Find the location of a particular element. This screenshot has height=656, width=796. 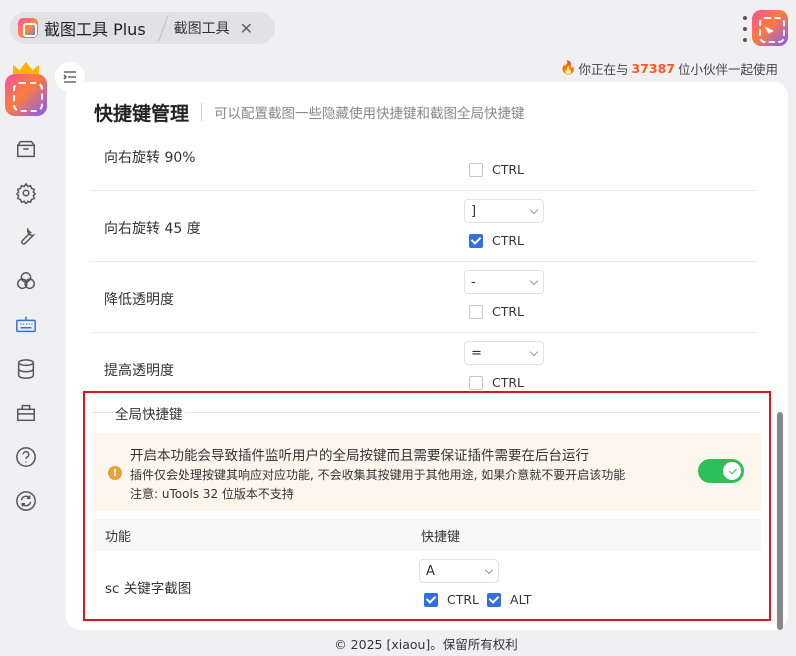

key-select: A is located at coordinates (459, 571).